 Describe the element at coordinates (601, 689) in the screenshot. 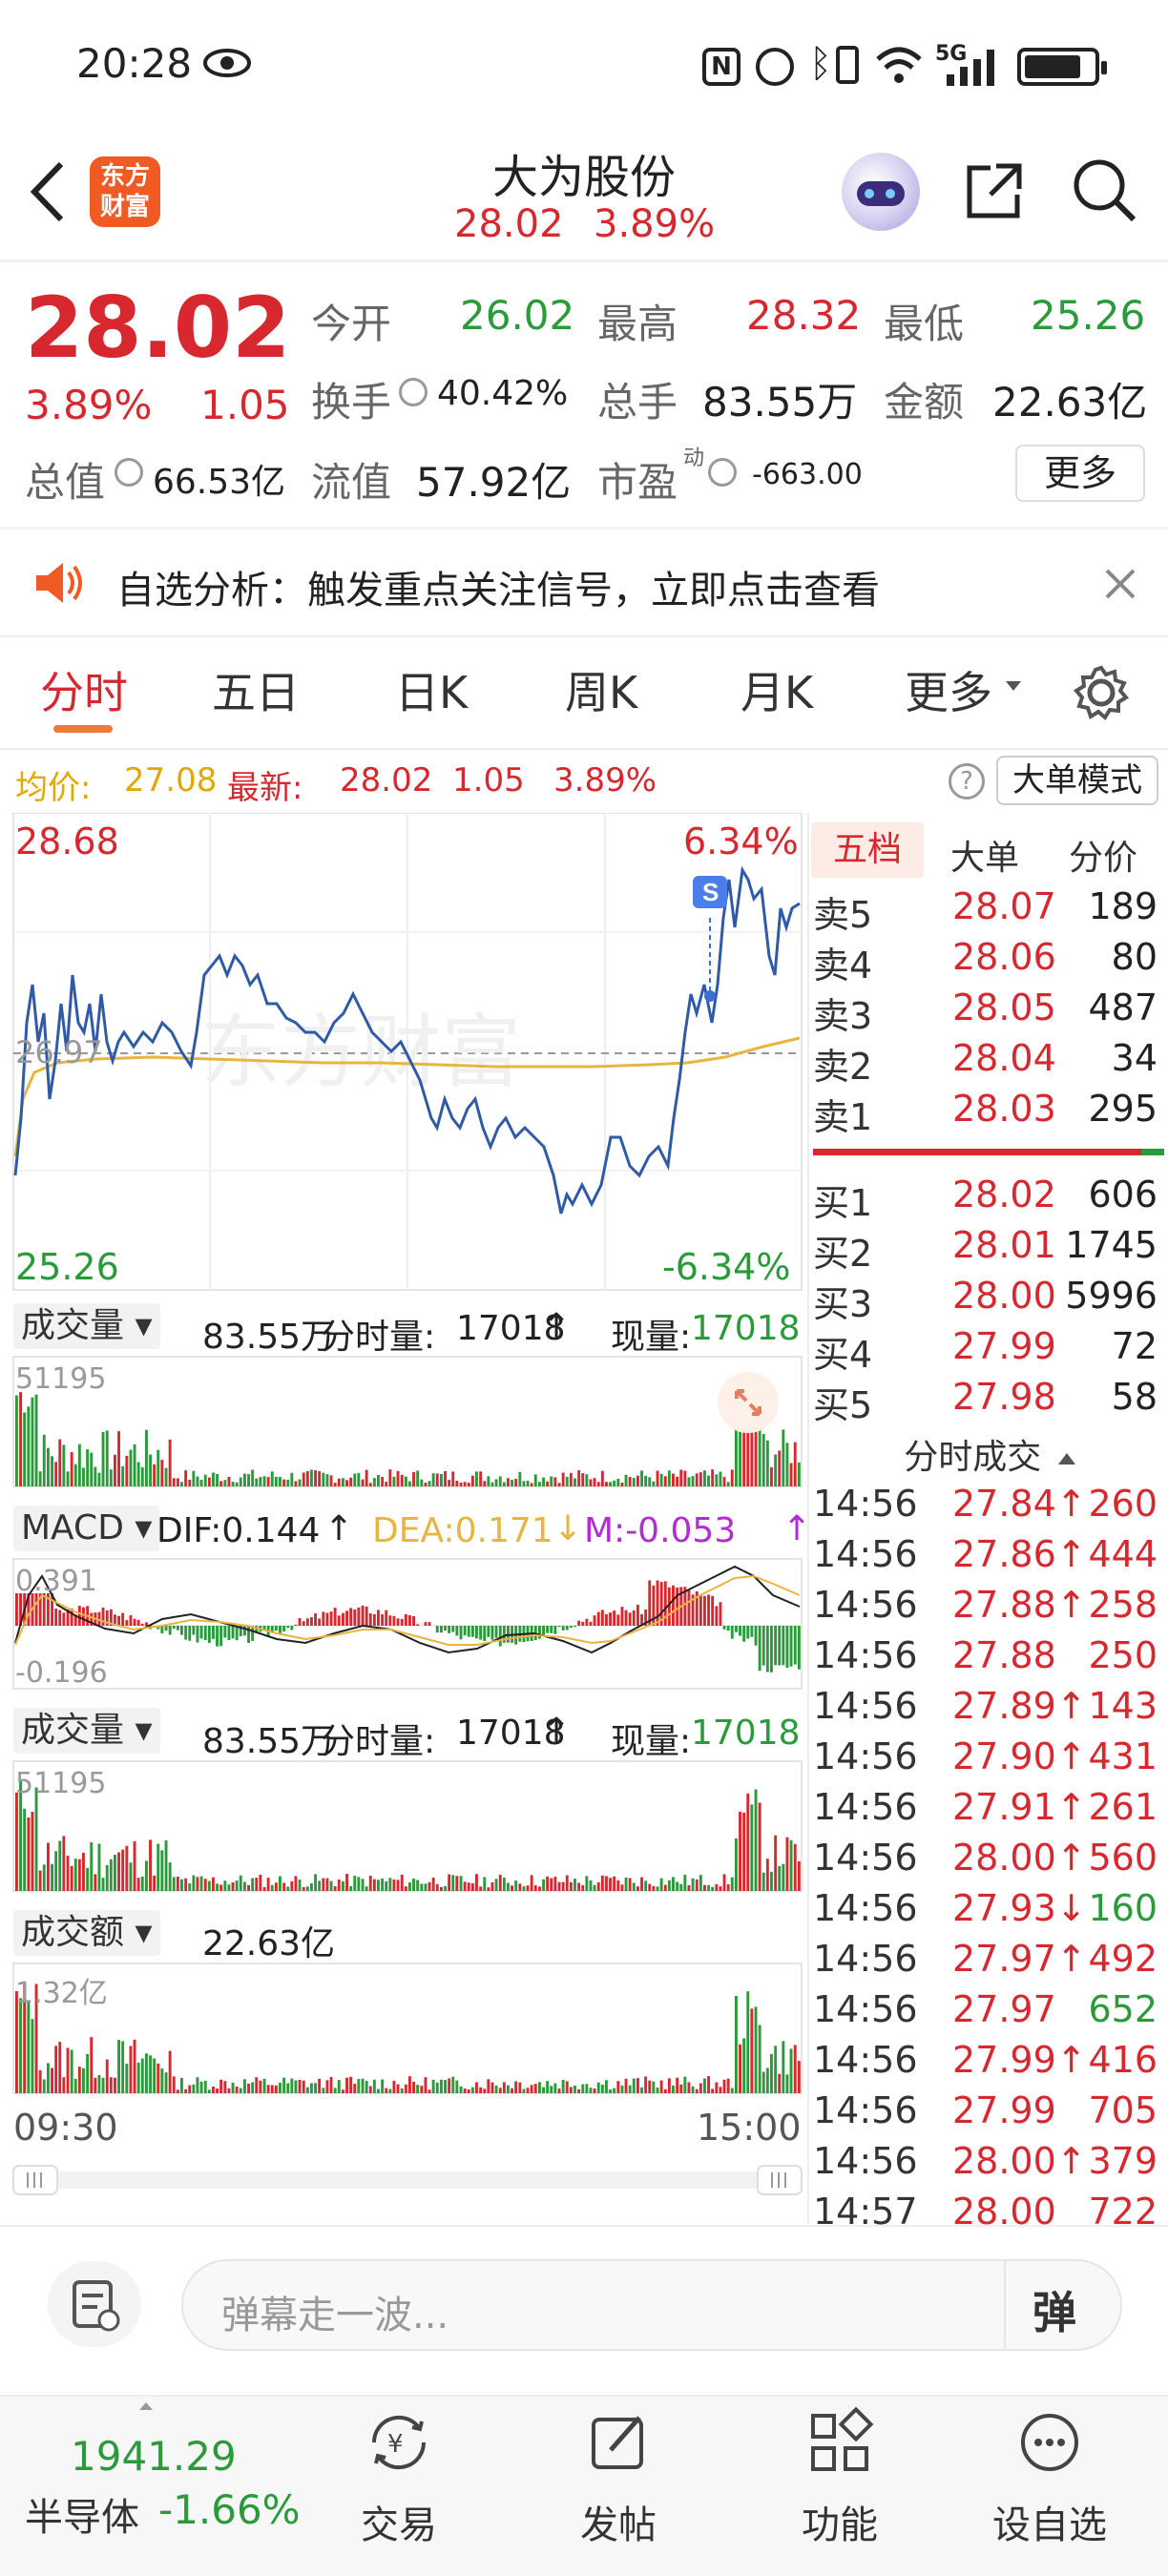

I see `tab-weekly-k: 周K` at that location.